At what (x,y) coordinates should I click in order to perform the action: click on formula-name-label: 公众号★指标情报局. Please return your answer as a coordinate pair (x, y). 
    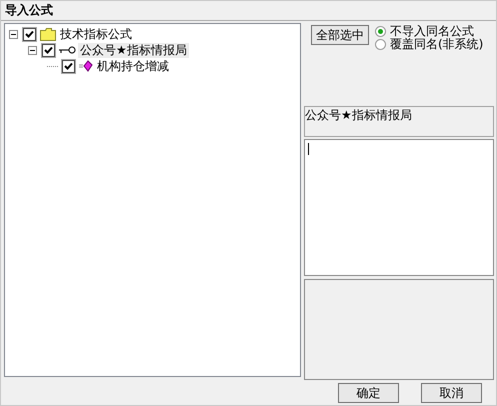
    Looking at the image, I should click on (399, 121).